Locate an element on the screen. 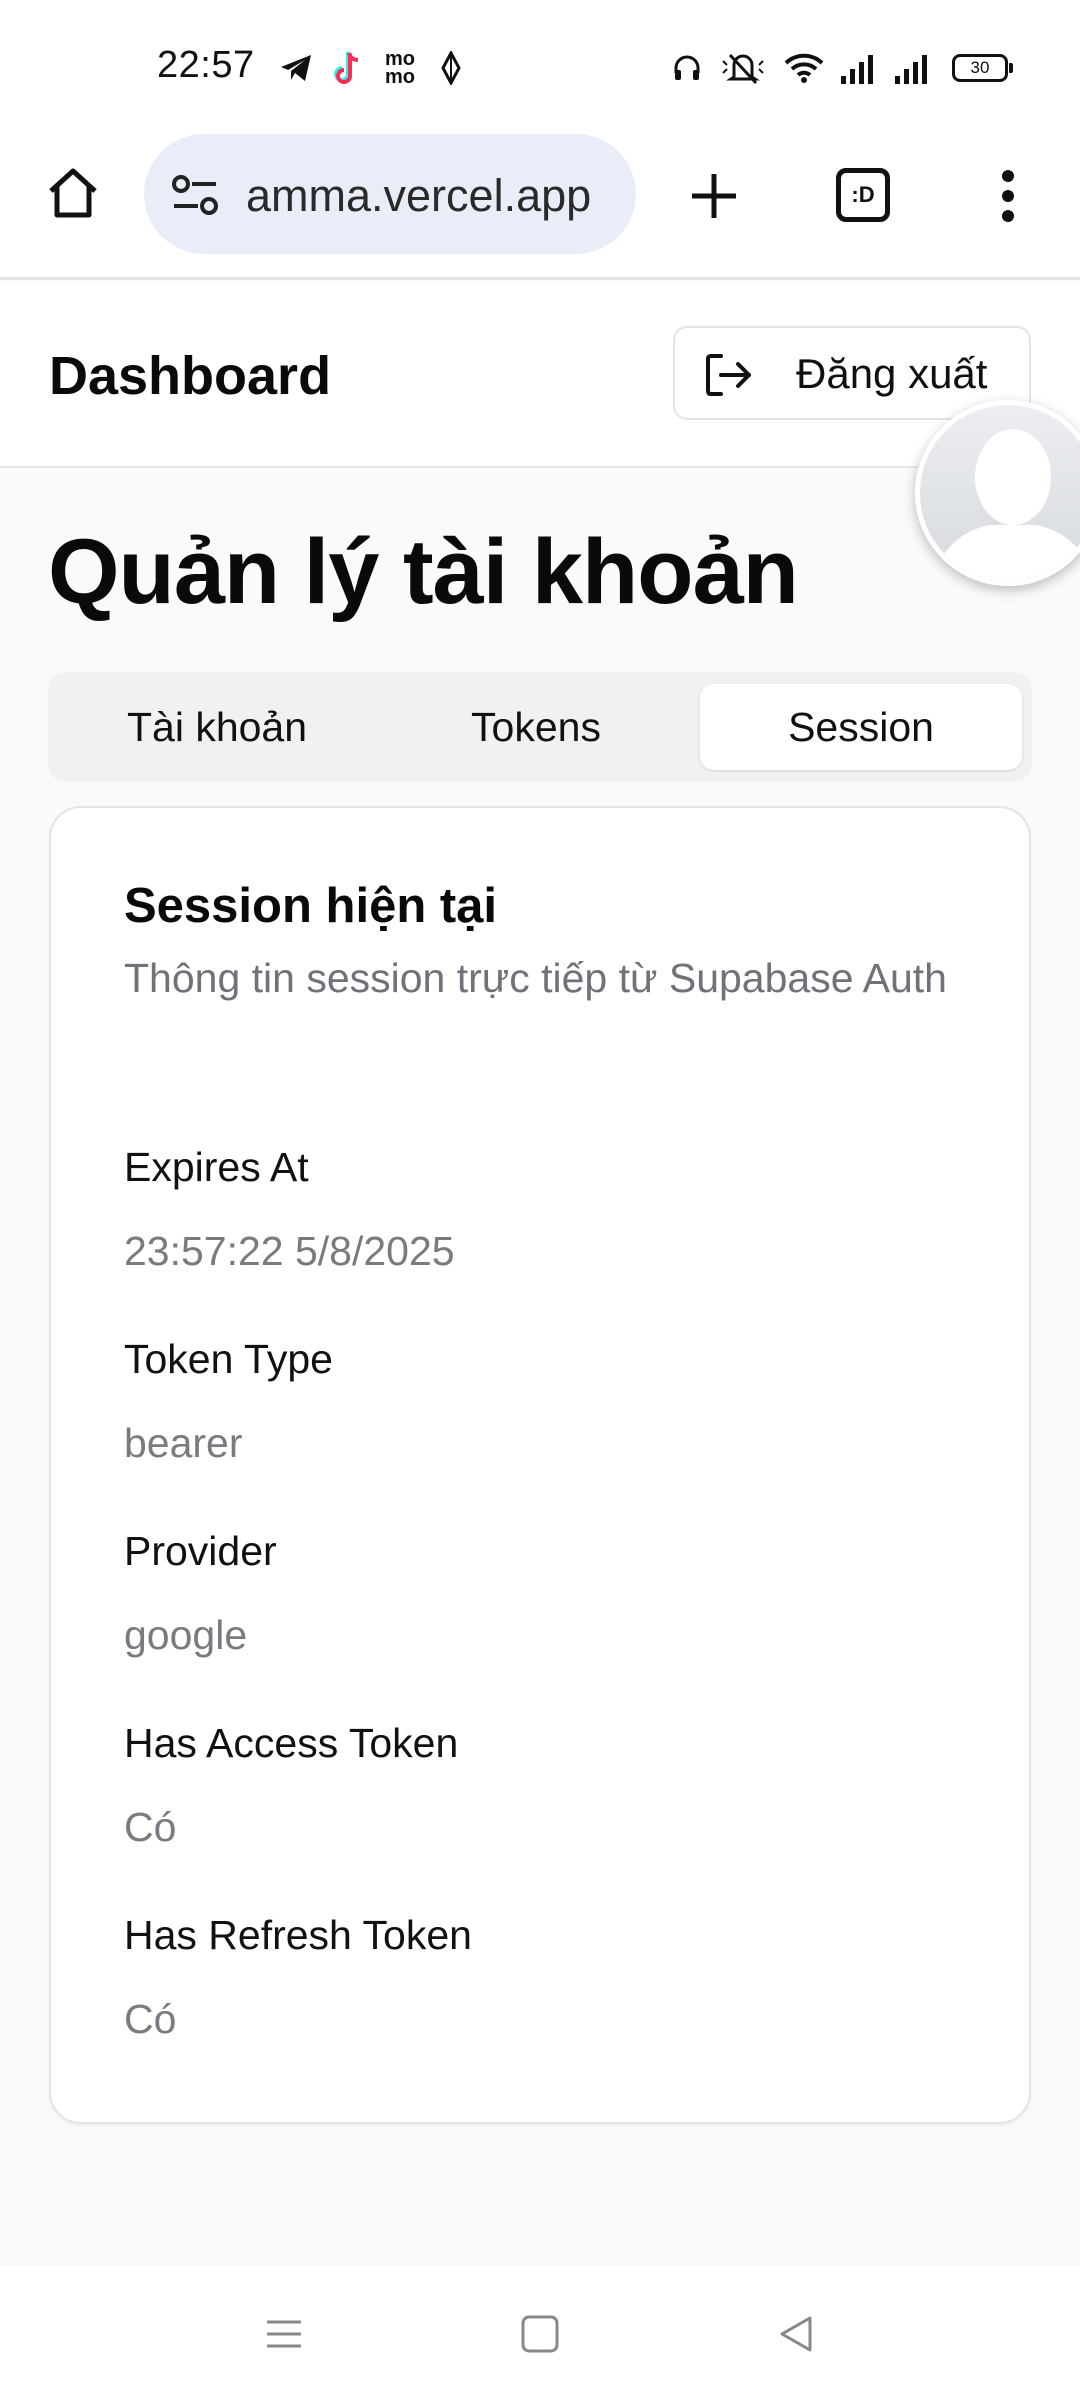 This screenshot has height=2400, width=1080. battery-indicator: 30 is located at coordinates (982, 68).